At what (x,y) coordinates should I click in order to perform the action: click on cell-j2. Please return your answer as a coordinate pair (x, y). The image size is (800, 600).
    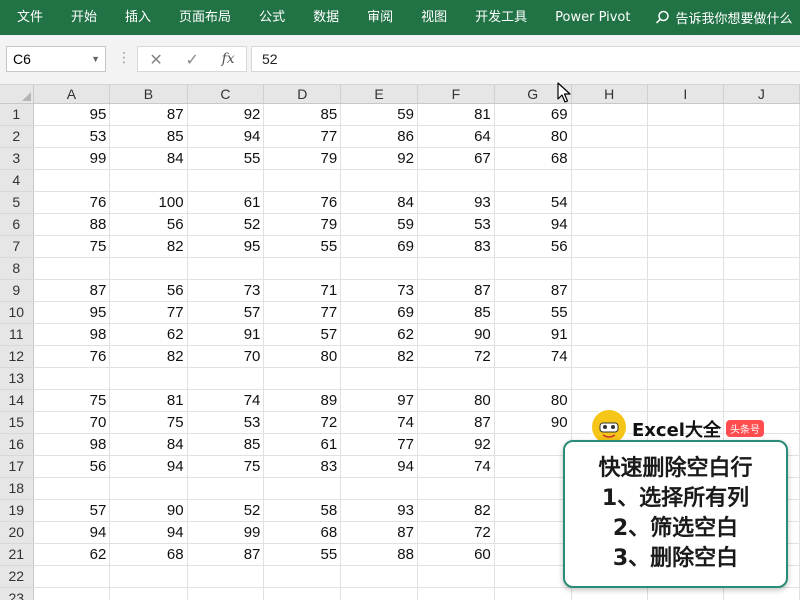
    Looking at the image, I should click on (761, 136).